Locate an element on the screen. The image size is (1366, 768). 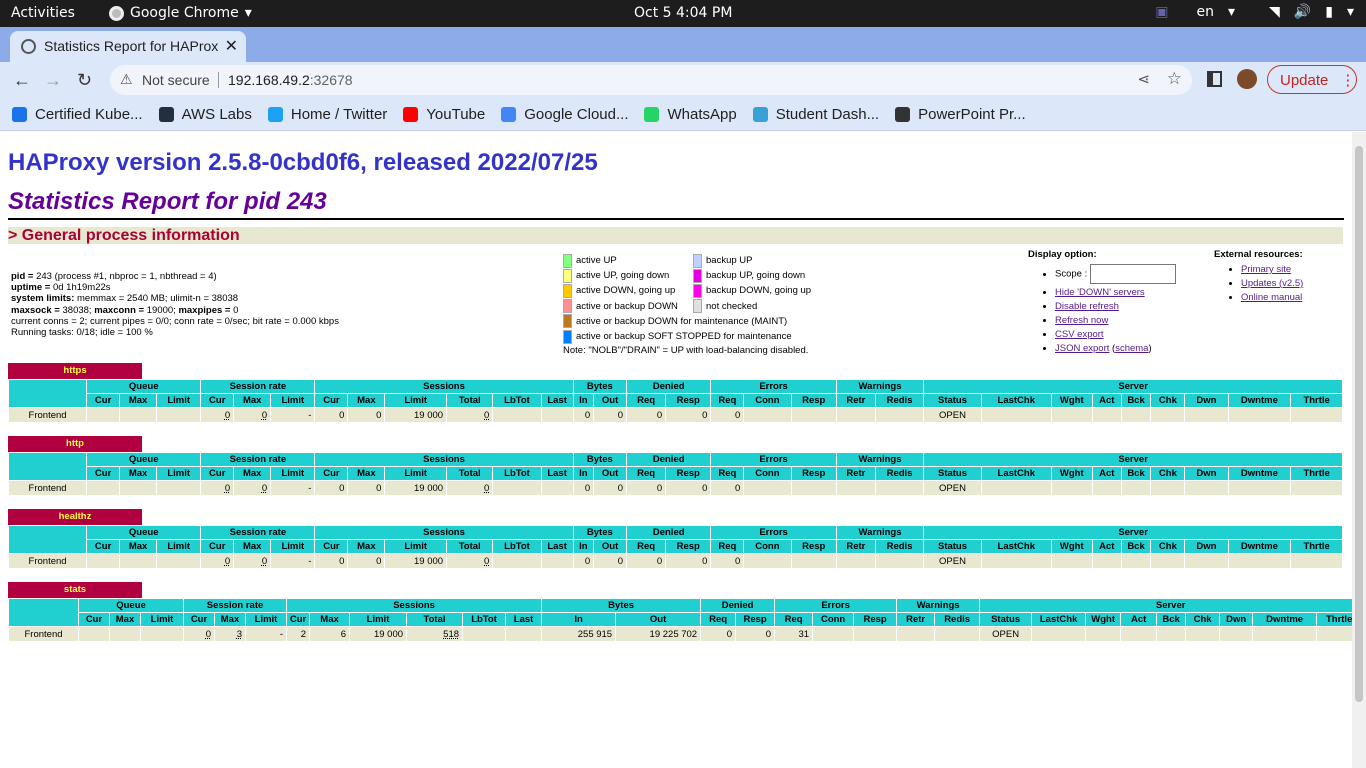
teams-icon: ▣ is located at coordinates (1161, 12).